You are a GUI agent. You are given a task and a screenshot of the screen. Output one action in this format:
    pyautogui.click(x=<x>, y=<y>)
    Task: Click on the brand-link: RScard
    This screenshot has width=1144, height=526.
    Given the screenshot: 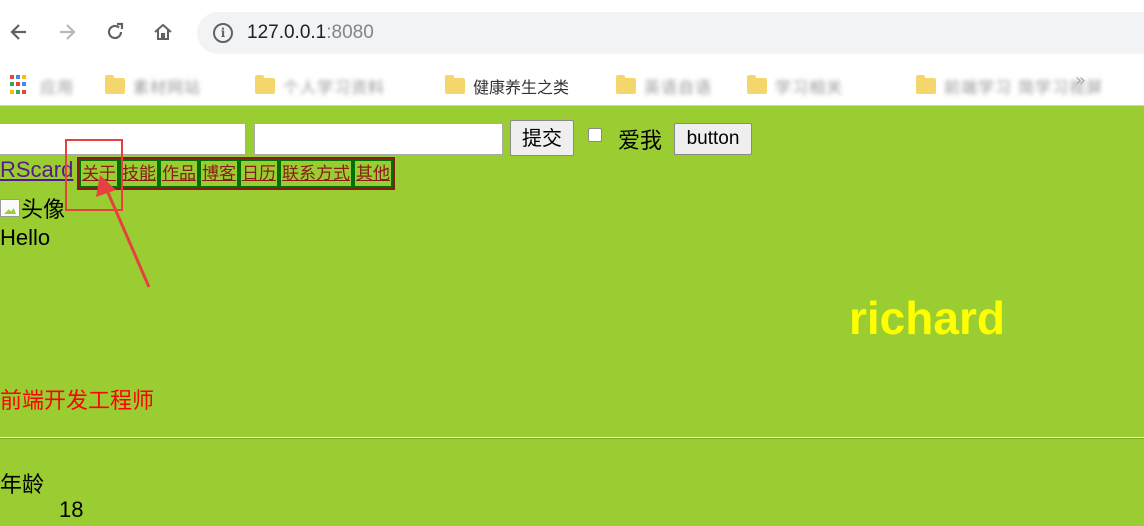 What is the action you would take?
    pyautogui.click(x=36, y=170)
    